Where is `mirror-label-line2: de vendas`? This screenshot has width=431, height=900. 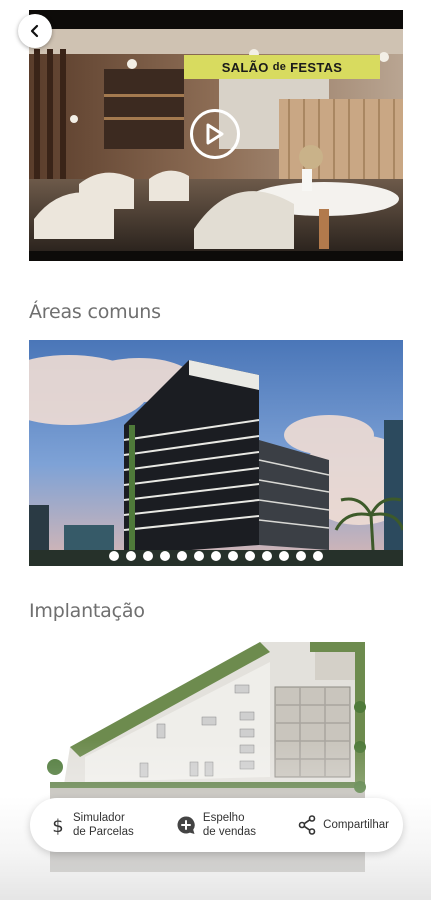 mirror-label-line2: de vendas is located at coordinates (229, 832).